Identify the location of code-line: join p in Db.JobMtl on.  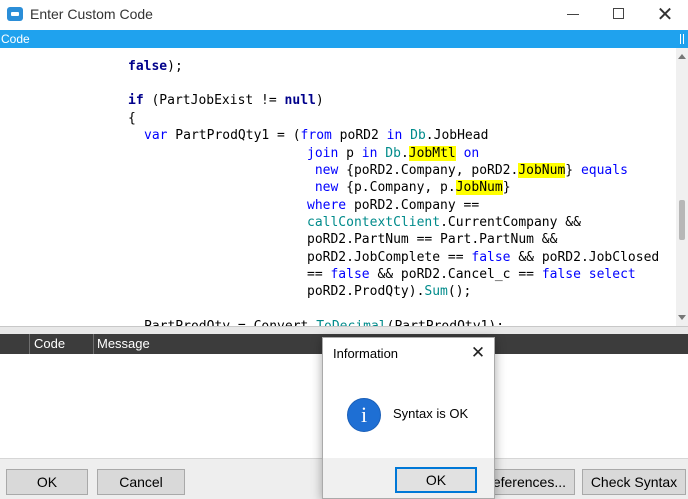
(393, 153).